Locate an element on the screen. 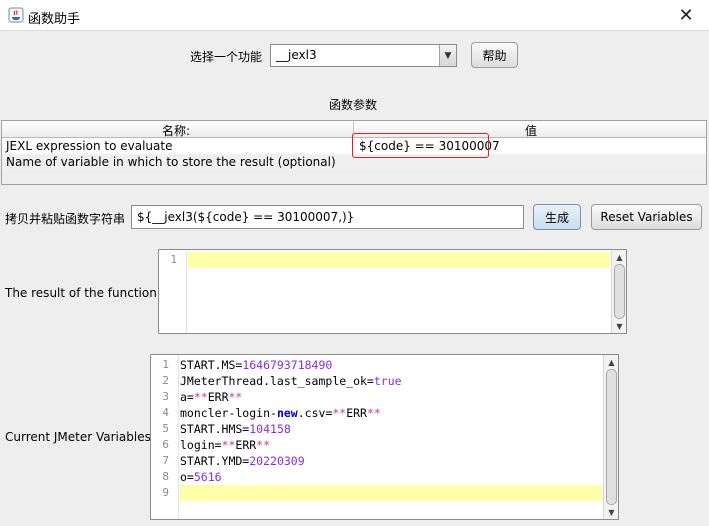 This screenshot has height=526, width=709. window-title: 函数助手 is located at coordinates (54, 19).